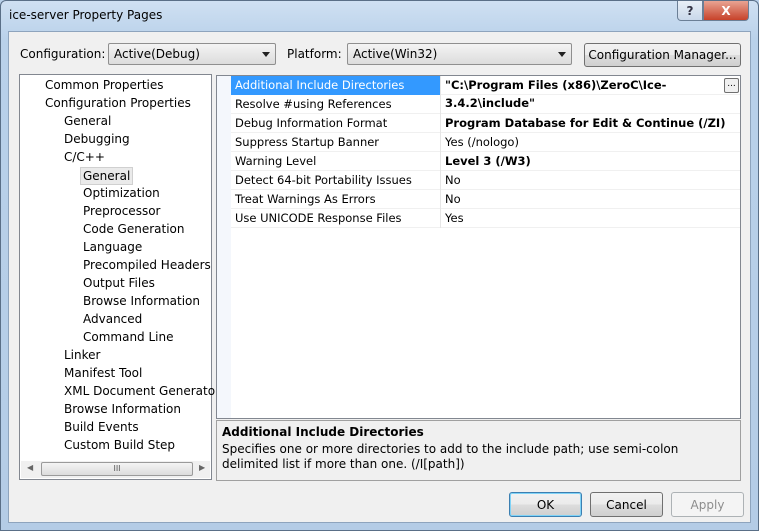  Describe the element at coordinates (336, 199) in the screenshot. I see `property-name: Treat Warnings As Errors` at that location.